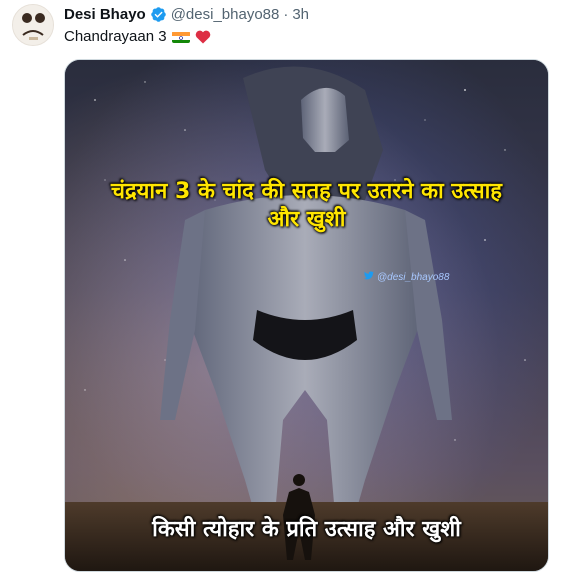 This screenshot has width=588, height=578. Describe the element at coordinates (180, 37) in the screenshot. I see `india-flag-icon` at that location.